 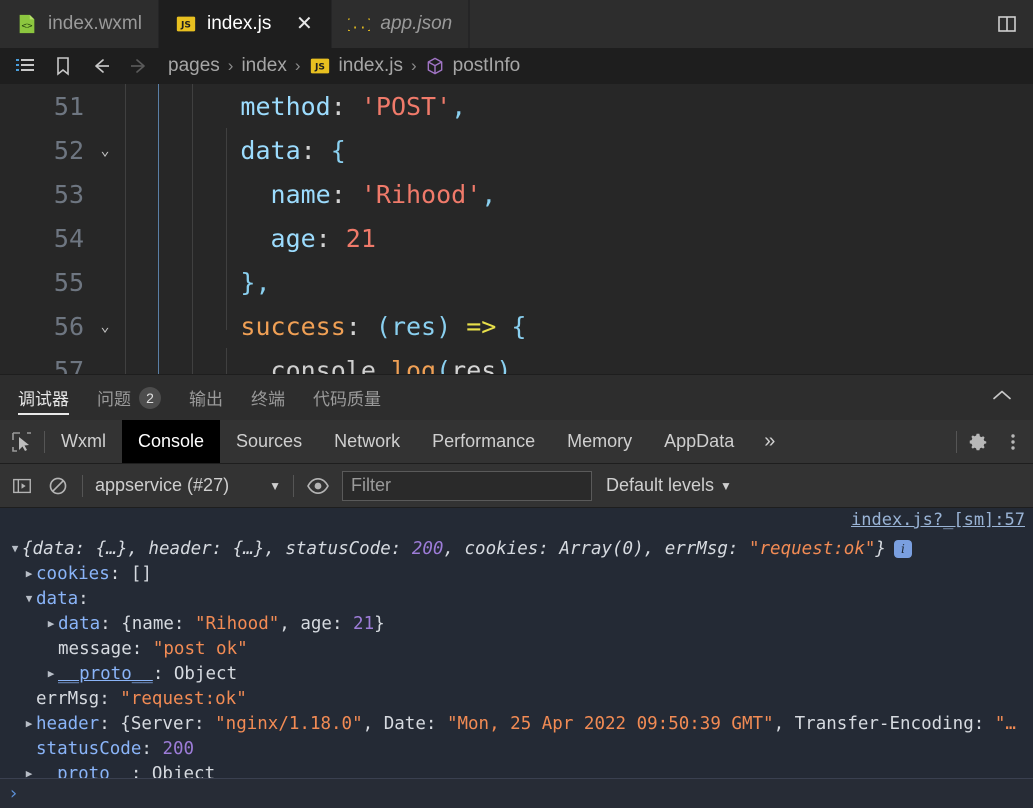 I want to click on log-token: {data: {…}, header: {…}, statusCode:, so click(x=217, y=548).